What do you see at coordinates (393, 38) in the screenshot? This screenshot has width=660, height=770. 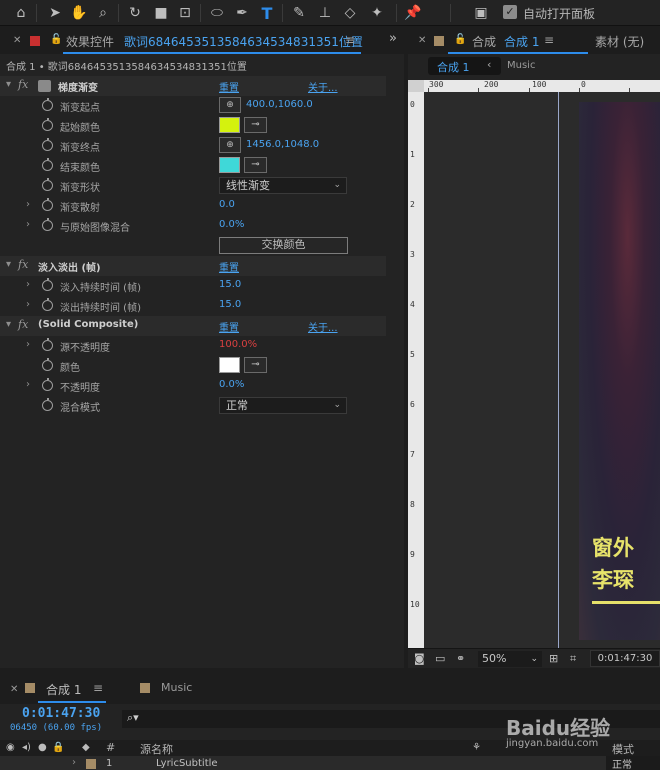 I see `expand-panels-icon: »` at bounding box center [393, 38].